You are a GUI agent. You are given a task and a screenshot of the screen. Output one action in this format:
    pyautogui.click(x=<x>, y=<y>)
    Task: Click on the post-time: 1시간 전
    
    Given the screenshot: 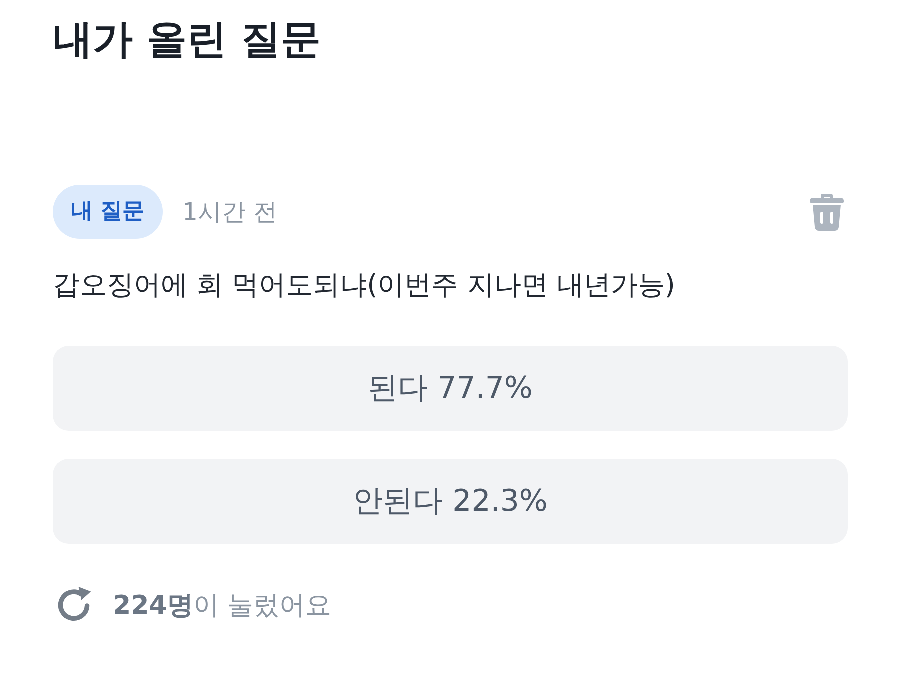 What is the action you would take?
    pyautogui.click(x=230, y=212)
    